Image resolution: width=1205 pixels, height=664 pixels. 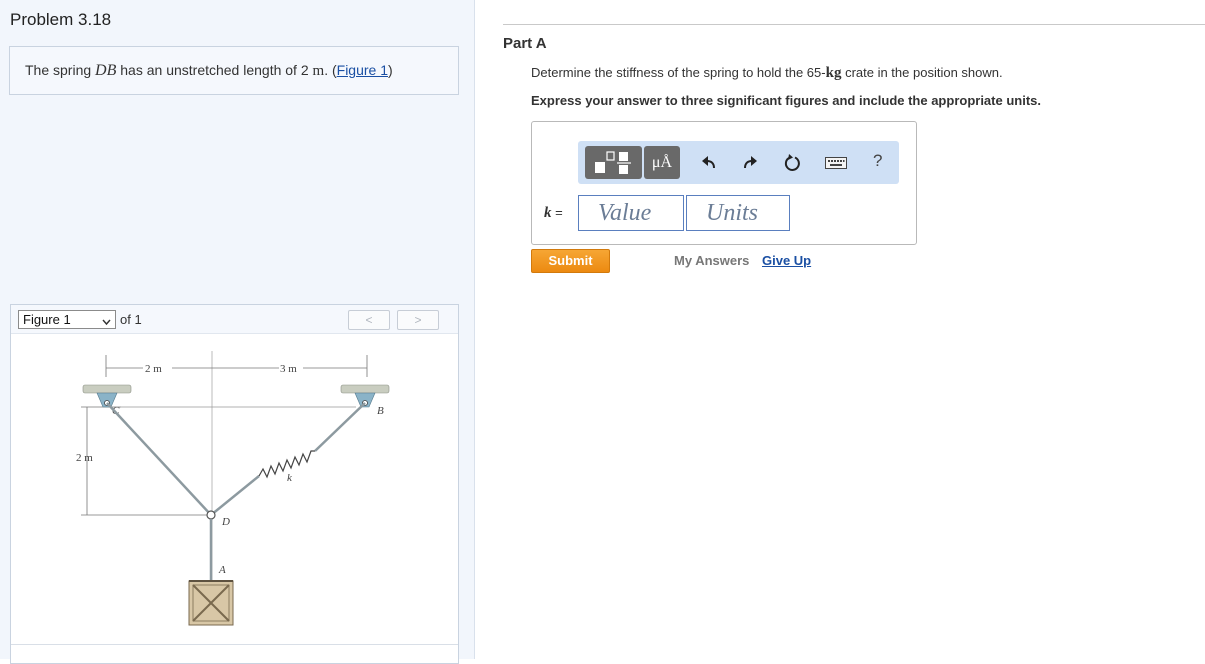 What do you see at coordinates (131, 319) in the screenshot?
I see `figure-count: of 1` at bounding box center [131, 319].